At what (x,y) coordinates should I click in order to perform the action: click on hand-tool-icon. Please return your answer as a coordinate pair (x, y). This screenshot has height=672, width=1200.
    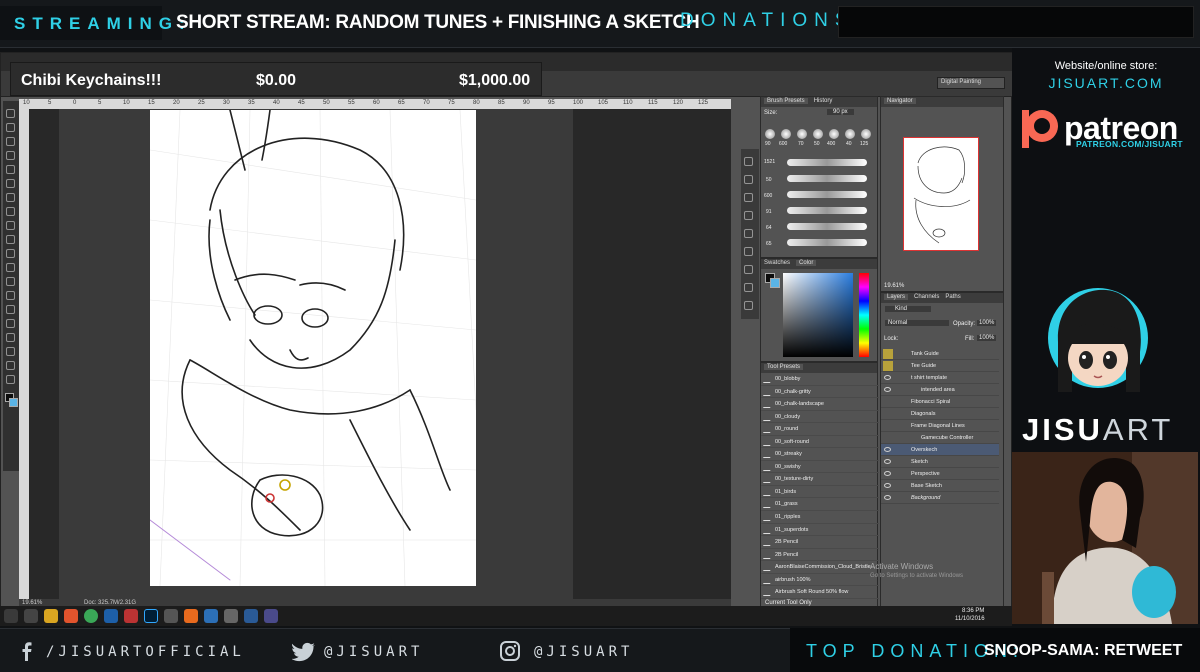
    Looking at the image, I should click on (10, 365).